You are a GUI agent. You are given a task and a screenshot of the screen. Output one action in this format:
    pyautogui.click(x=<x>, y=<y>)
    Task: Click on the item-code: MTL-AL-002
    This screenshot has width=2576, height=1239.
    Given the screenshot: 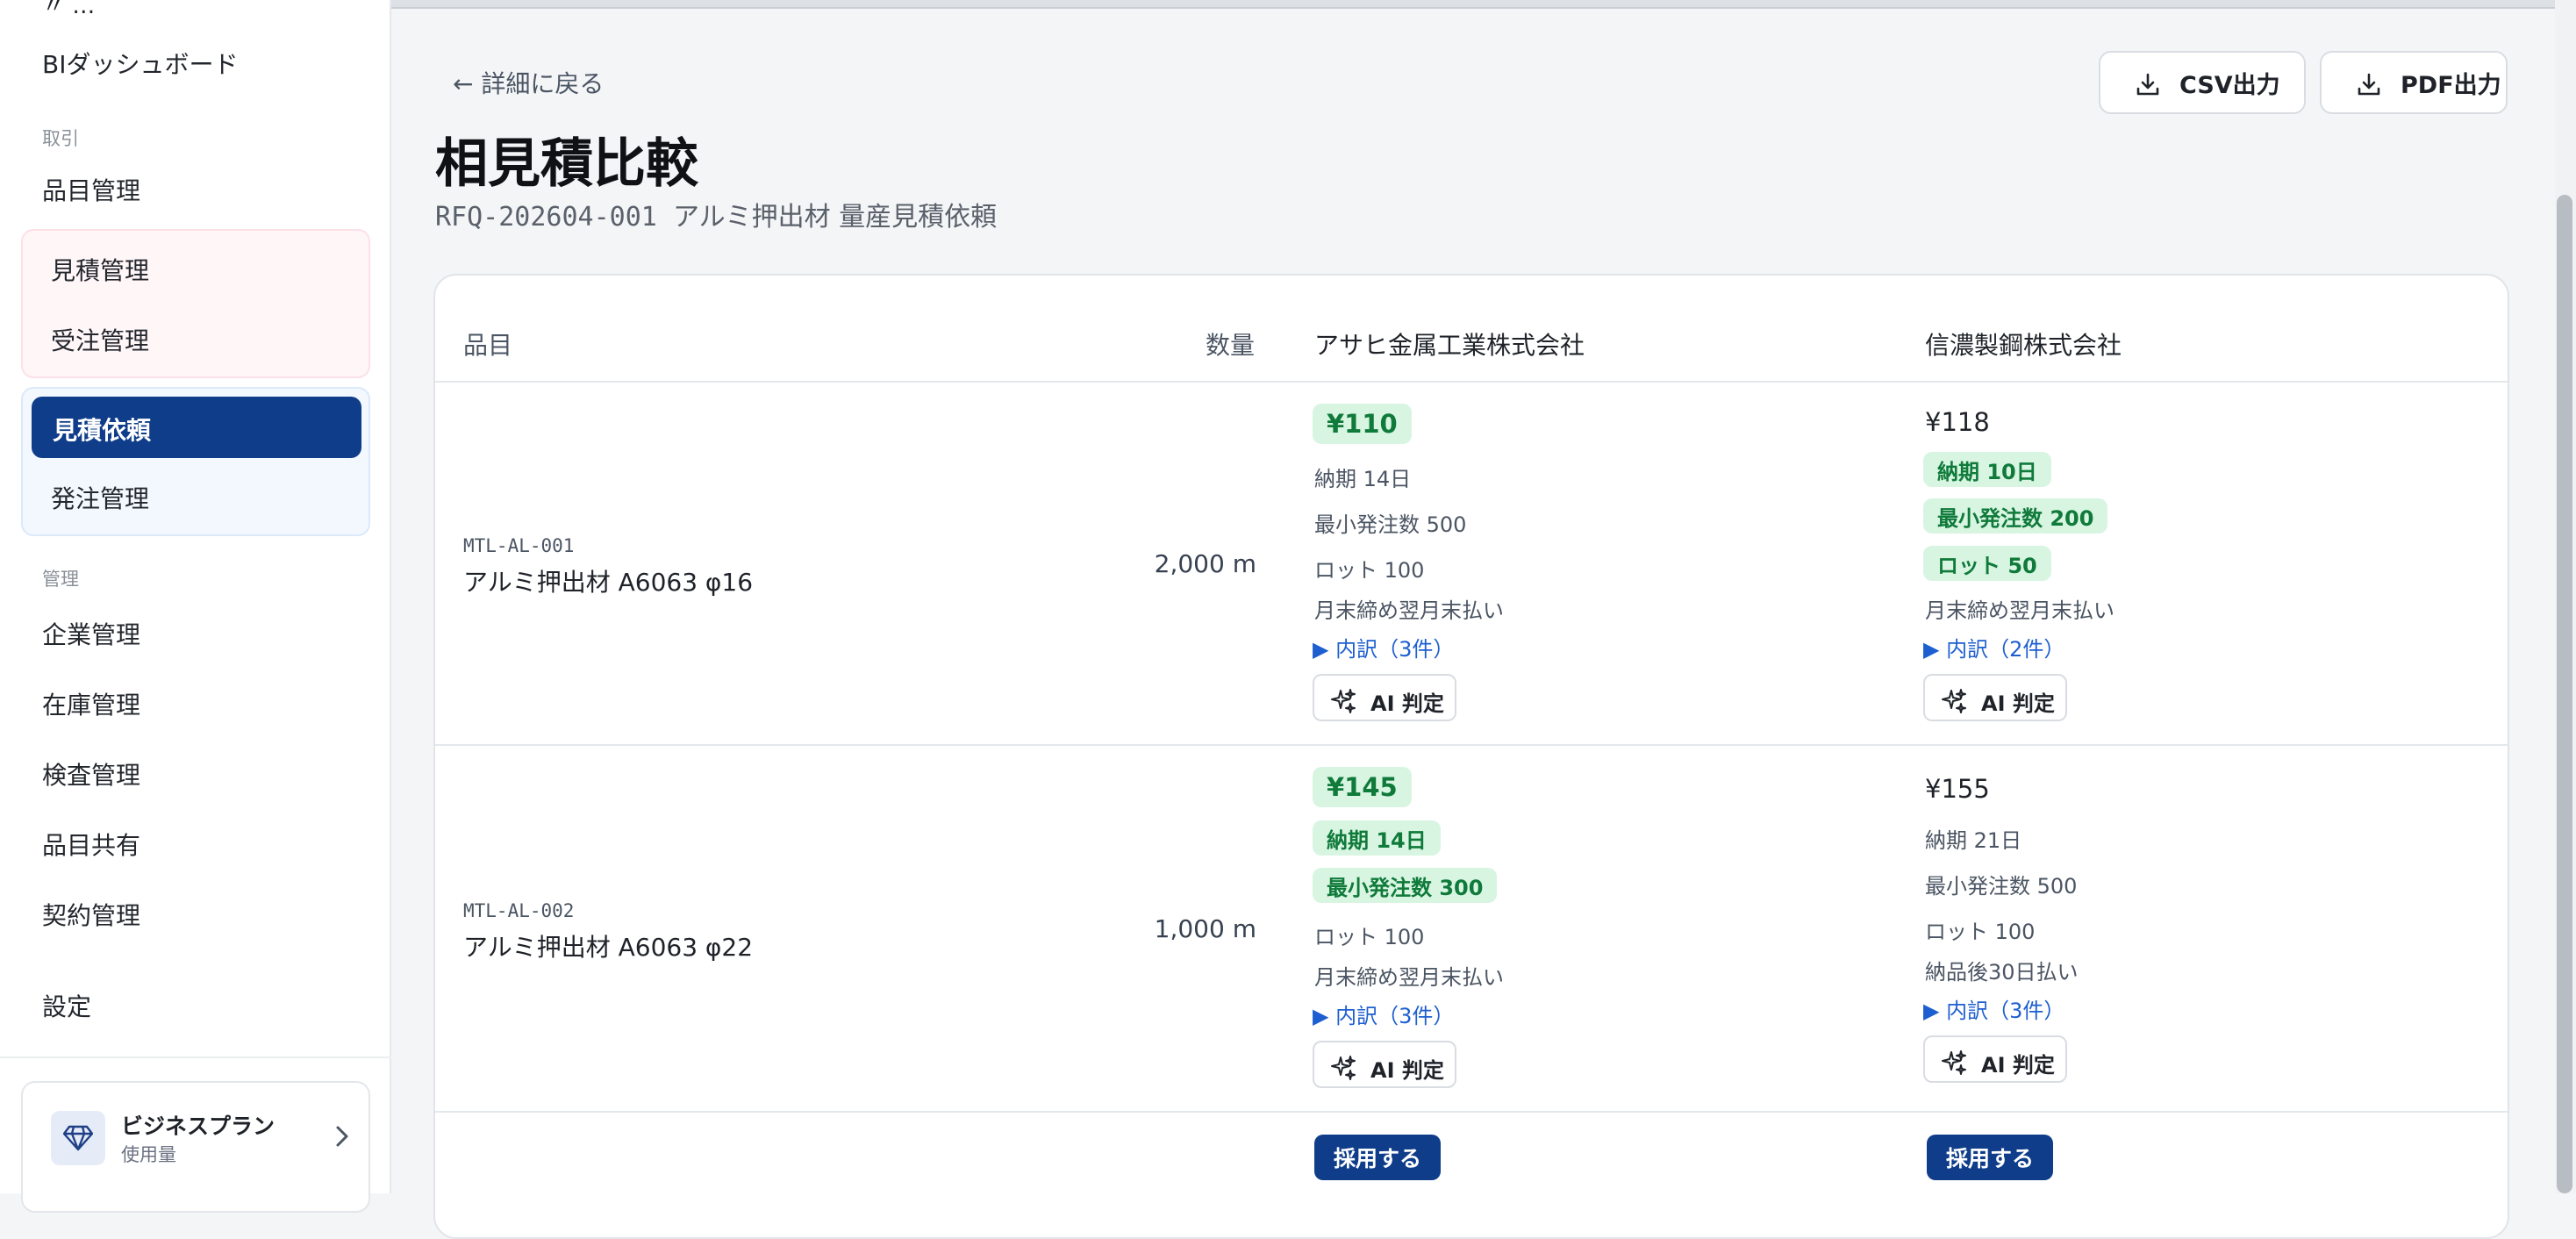 What is the action you would take?
    pyautogui.click(x=519, y=910)
    